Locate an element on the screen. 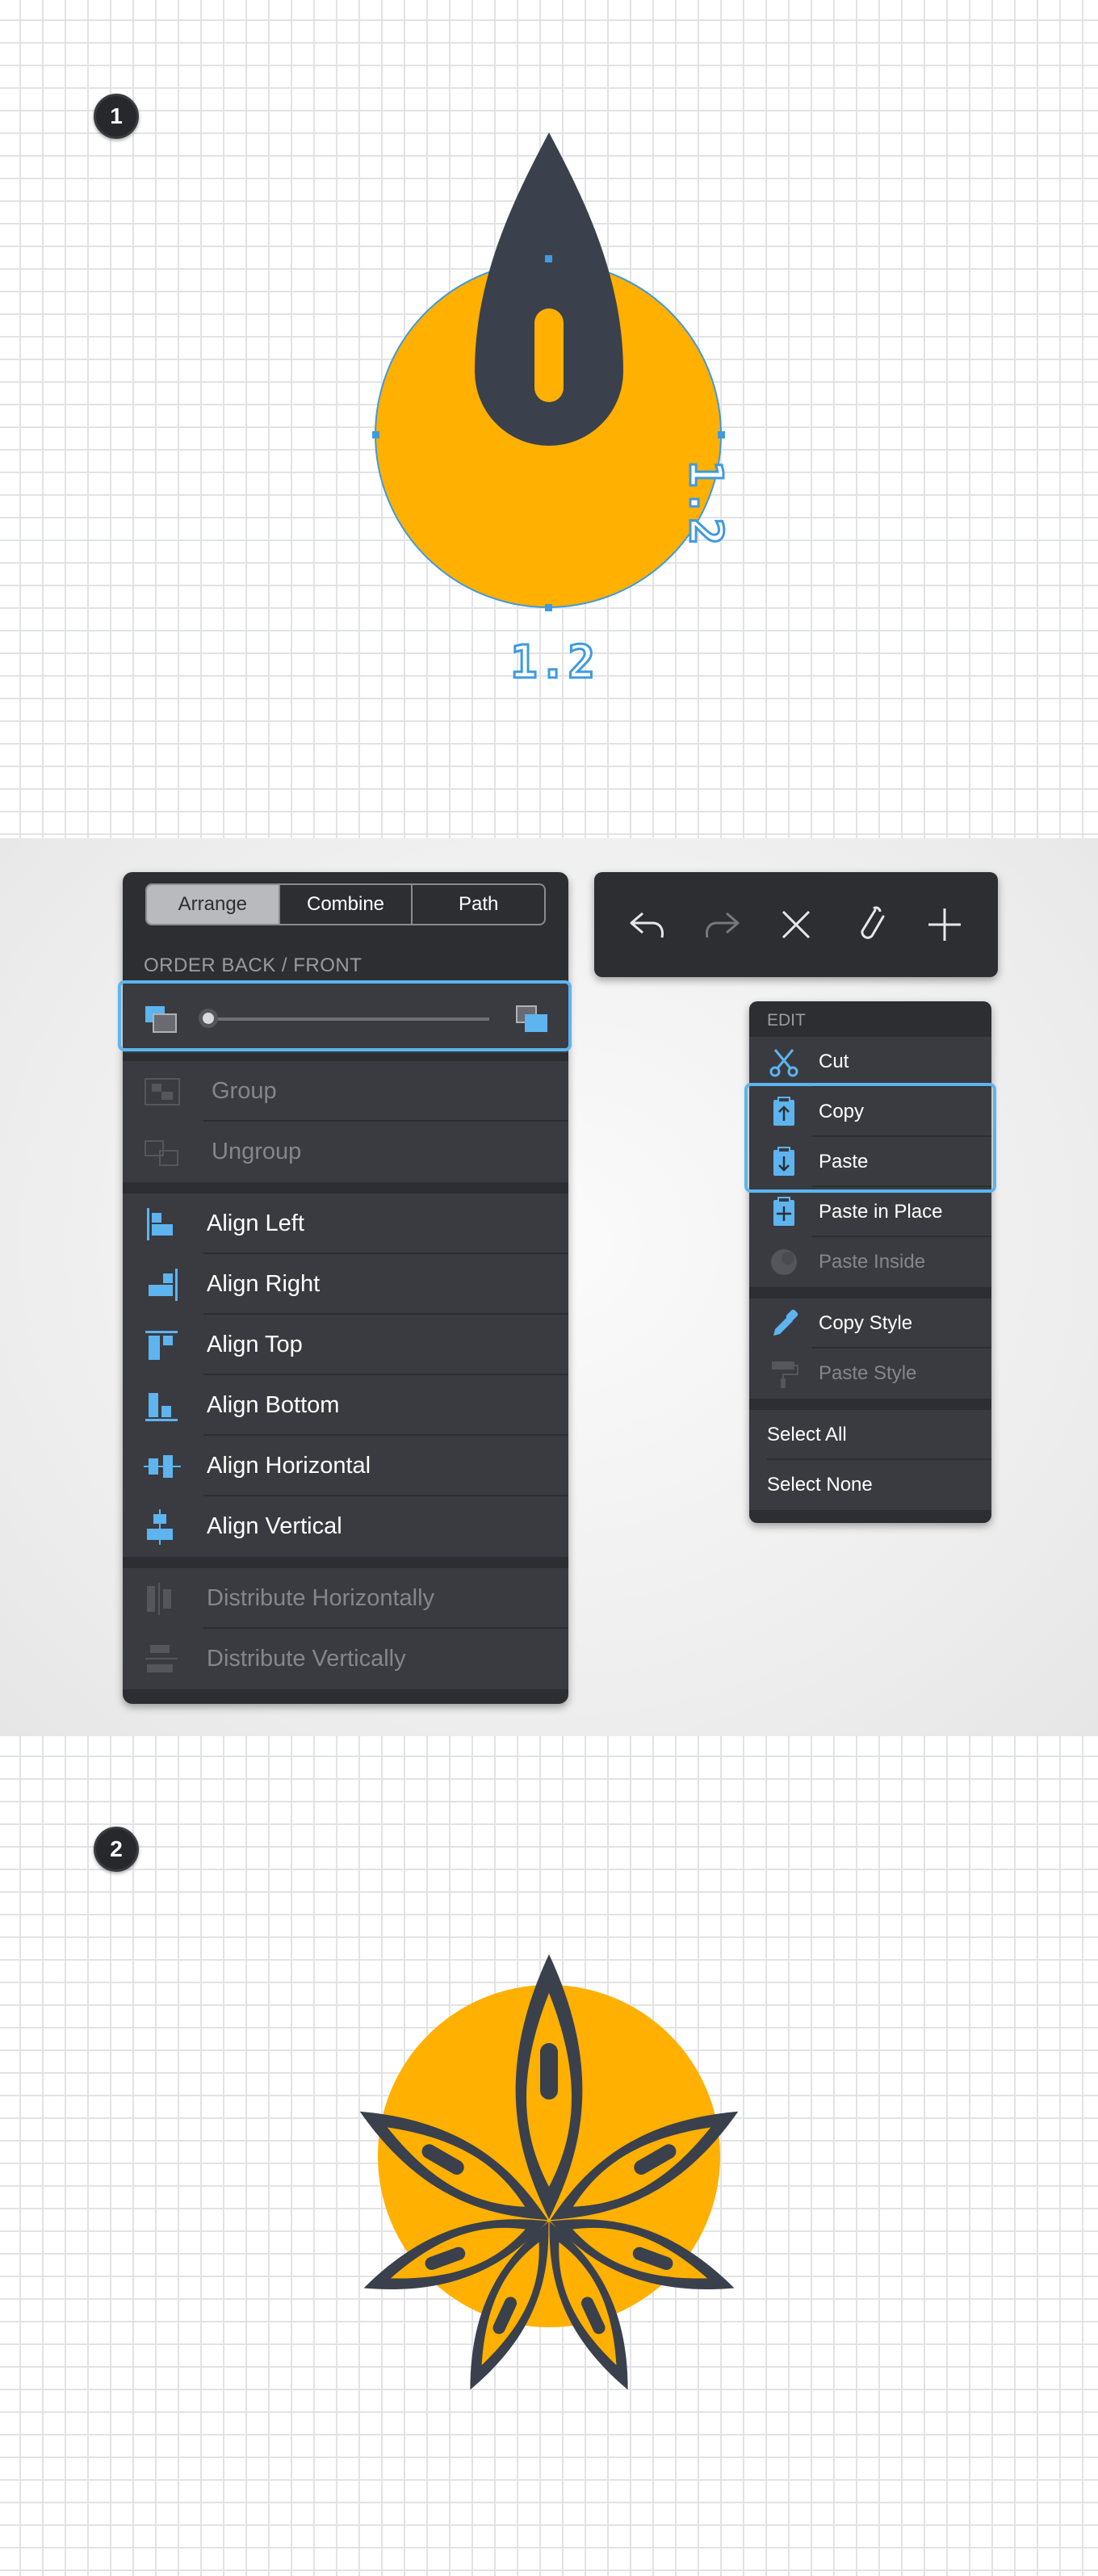 The height and width of the screenshot is (2576, 1098). copy-icon is located at coordinates (783, 1111).